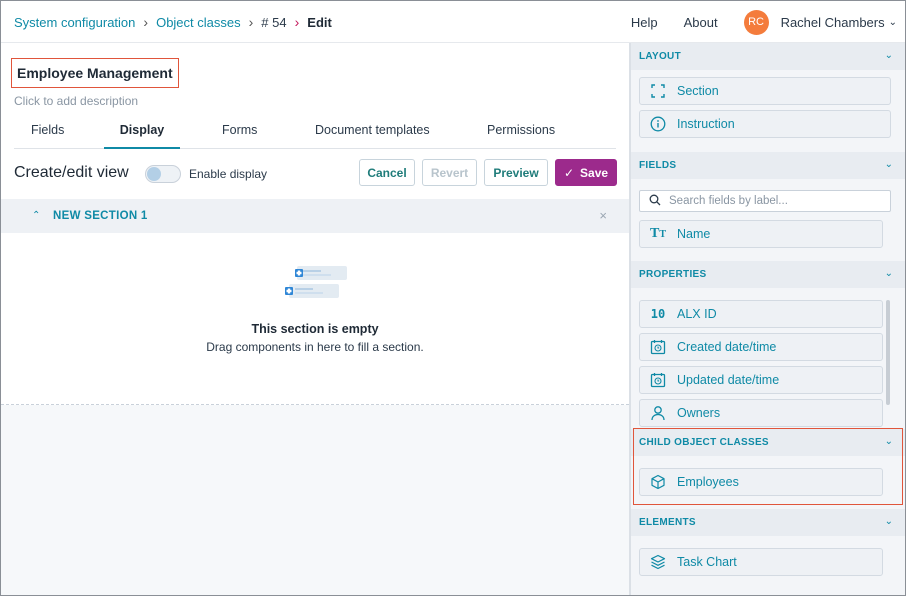  Describe the element at coordinates (658, 562) in the screenshot. I see `stack-icon` at that location.